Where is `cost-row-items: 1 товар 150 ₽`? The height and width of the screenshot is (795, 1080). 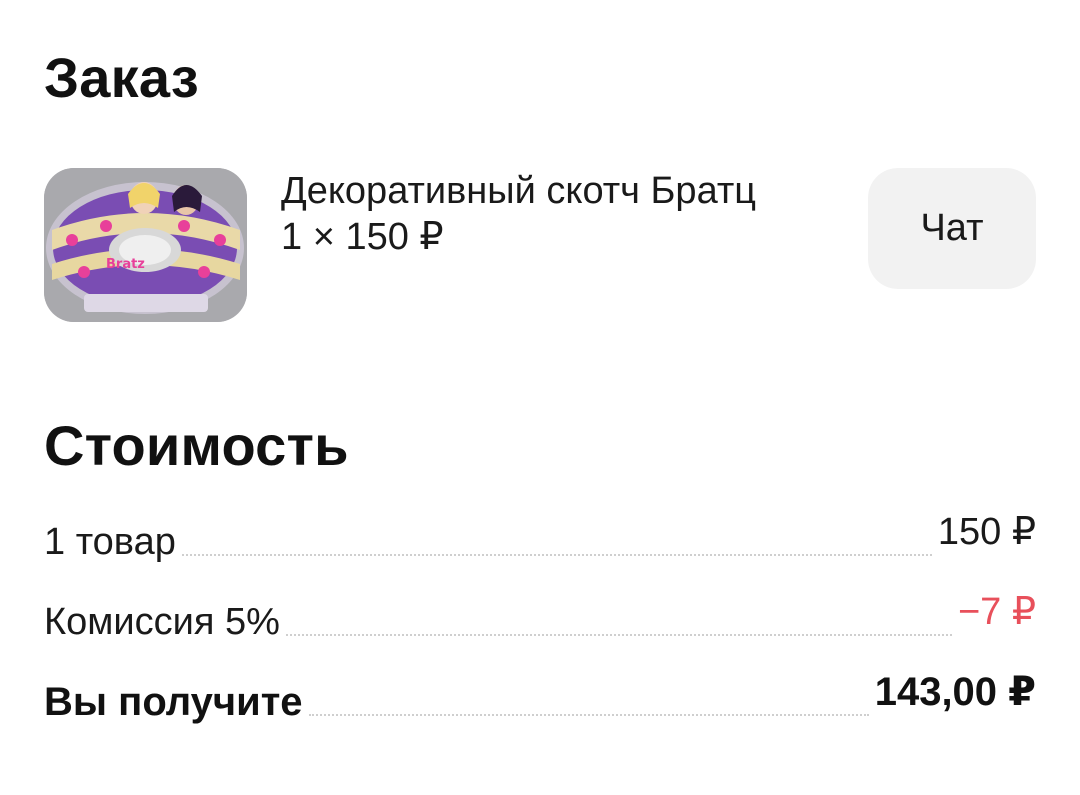 cost-row-items: 1 товар 150 ₽ is located at coordinates (540, 537).